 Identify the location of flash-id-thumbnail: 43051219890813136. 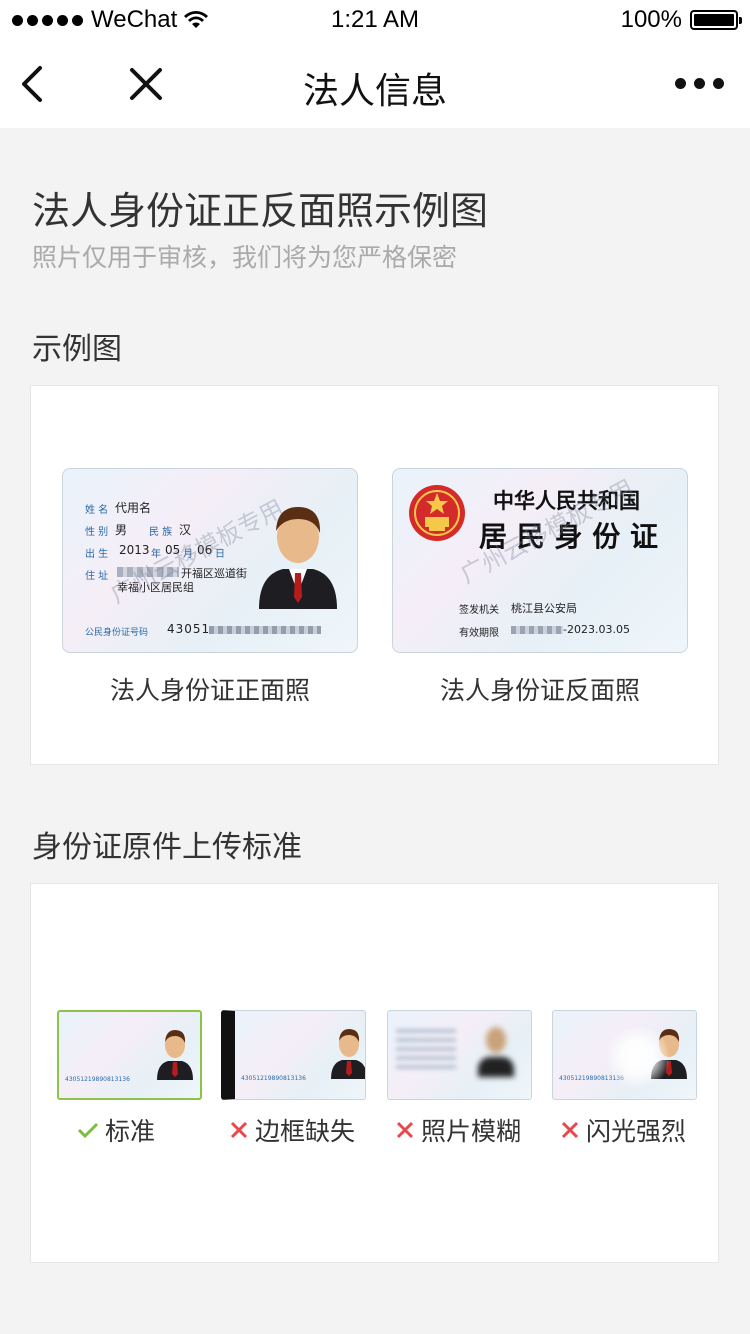
(624, 1055).